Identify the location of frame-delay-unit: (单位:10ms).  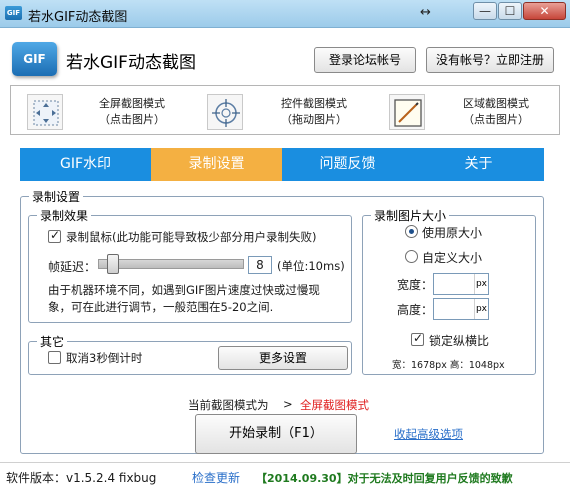
(311, 266).